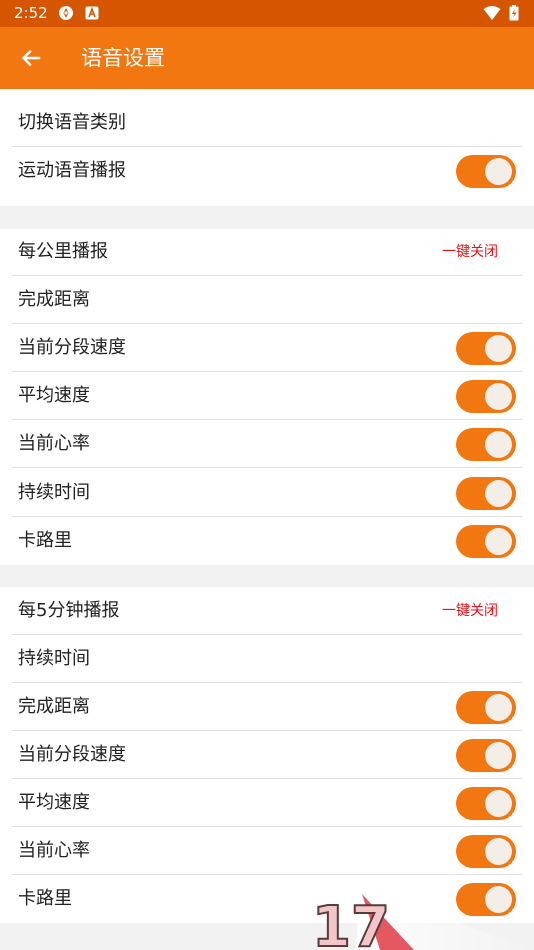 The image size is (534, 950). What do you see at coordinates (63, 251) in the screenshot?
I see `section-header-label: 每公里播报` at bounding box center [63, 251].